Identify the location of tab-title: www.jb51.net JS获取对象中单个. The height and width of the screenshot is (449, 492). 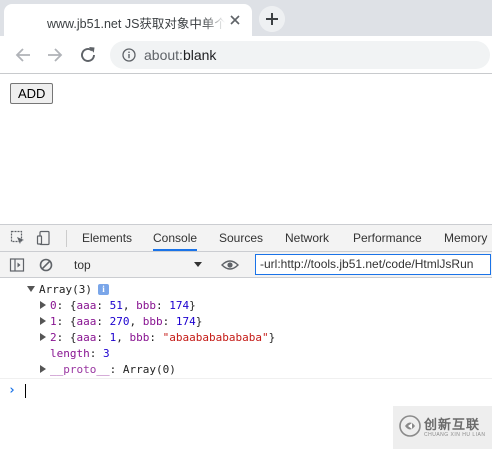
(136, 24).